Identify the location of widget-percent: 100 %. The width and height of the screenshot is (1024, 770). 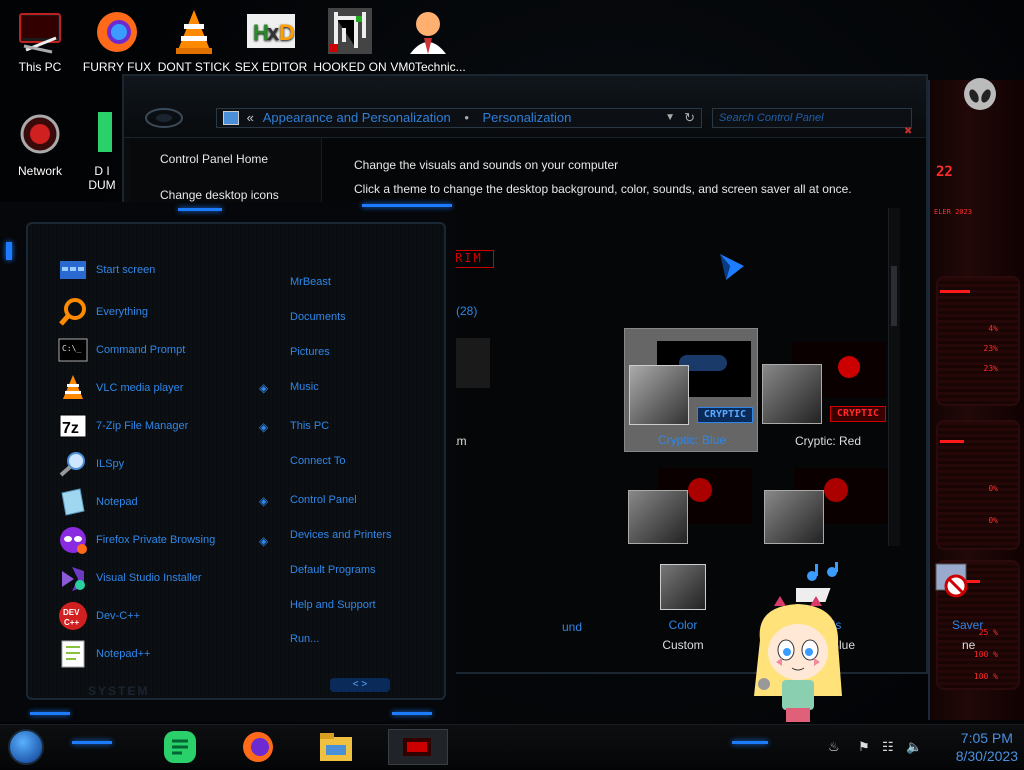
(985, 676).